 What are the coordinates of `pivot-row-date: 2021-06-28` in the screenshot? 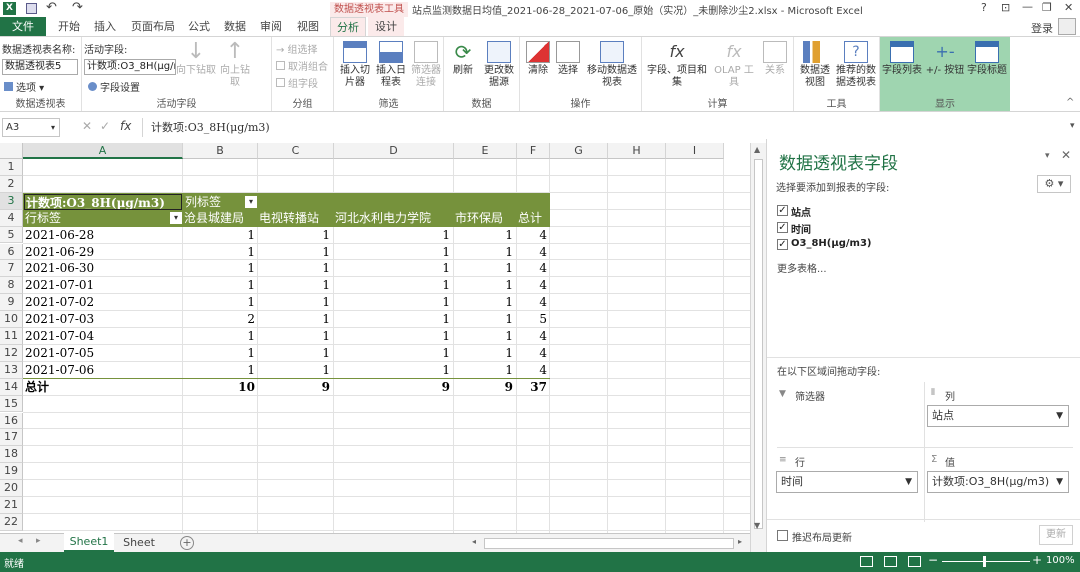 It's located at (59, 235).